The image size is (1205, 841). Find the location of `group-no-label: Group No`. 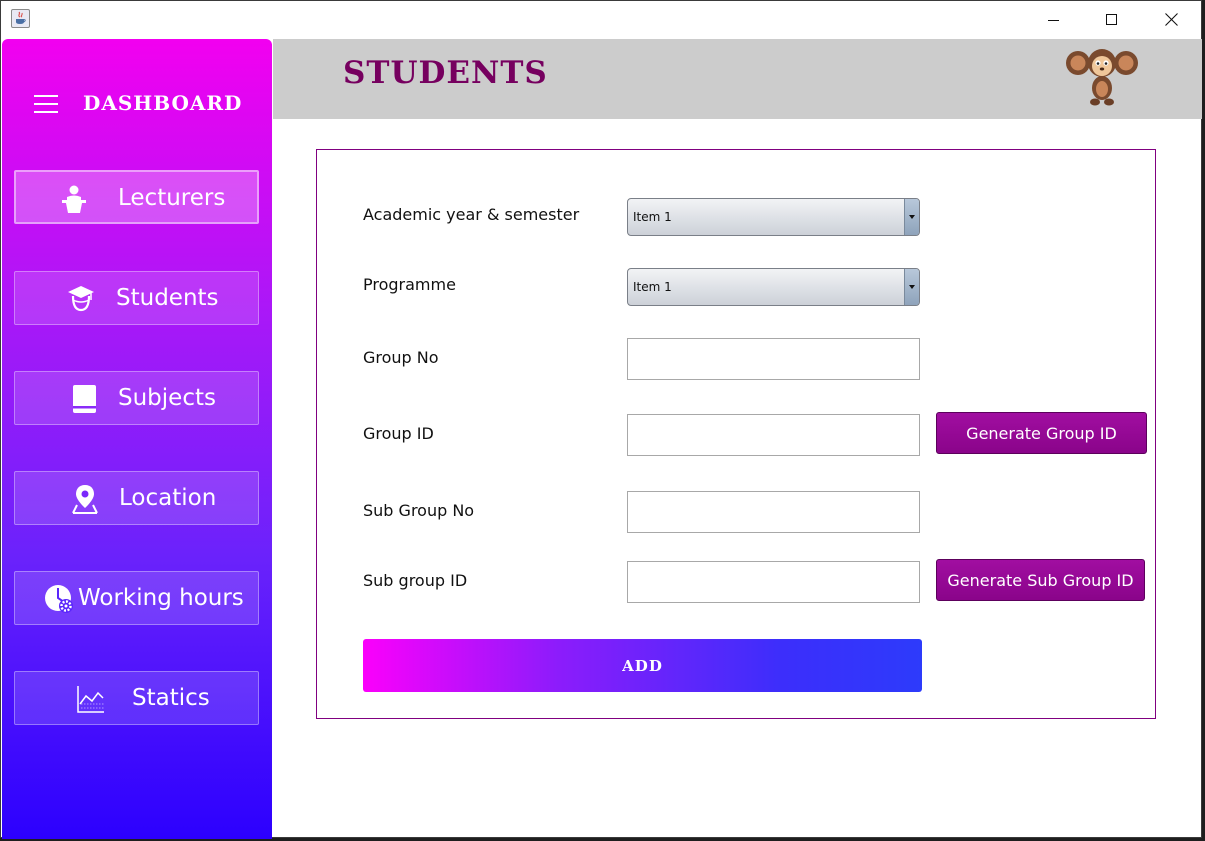

group-no-label: Group No is located at coordinates (401, 357).